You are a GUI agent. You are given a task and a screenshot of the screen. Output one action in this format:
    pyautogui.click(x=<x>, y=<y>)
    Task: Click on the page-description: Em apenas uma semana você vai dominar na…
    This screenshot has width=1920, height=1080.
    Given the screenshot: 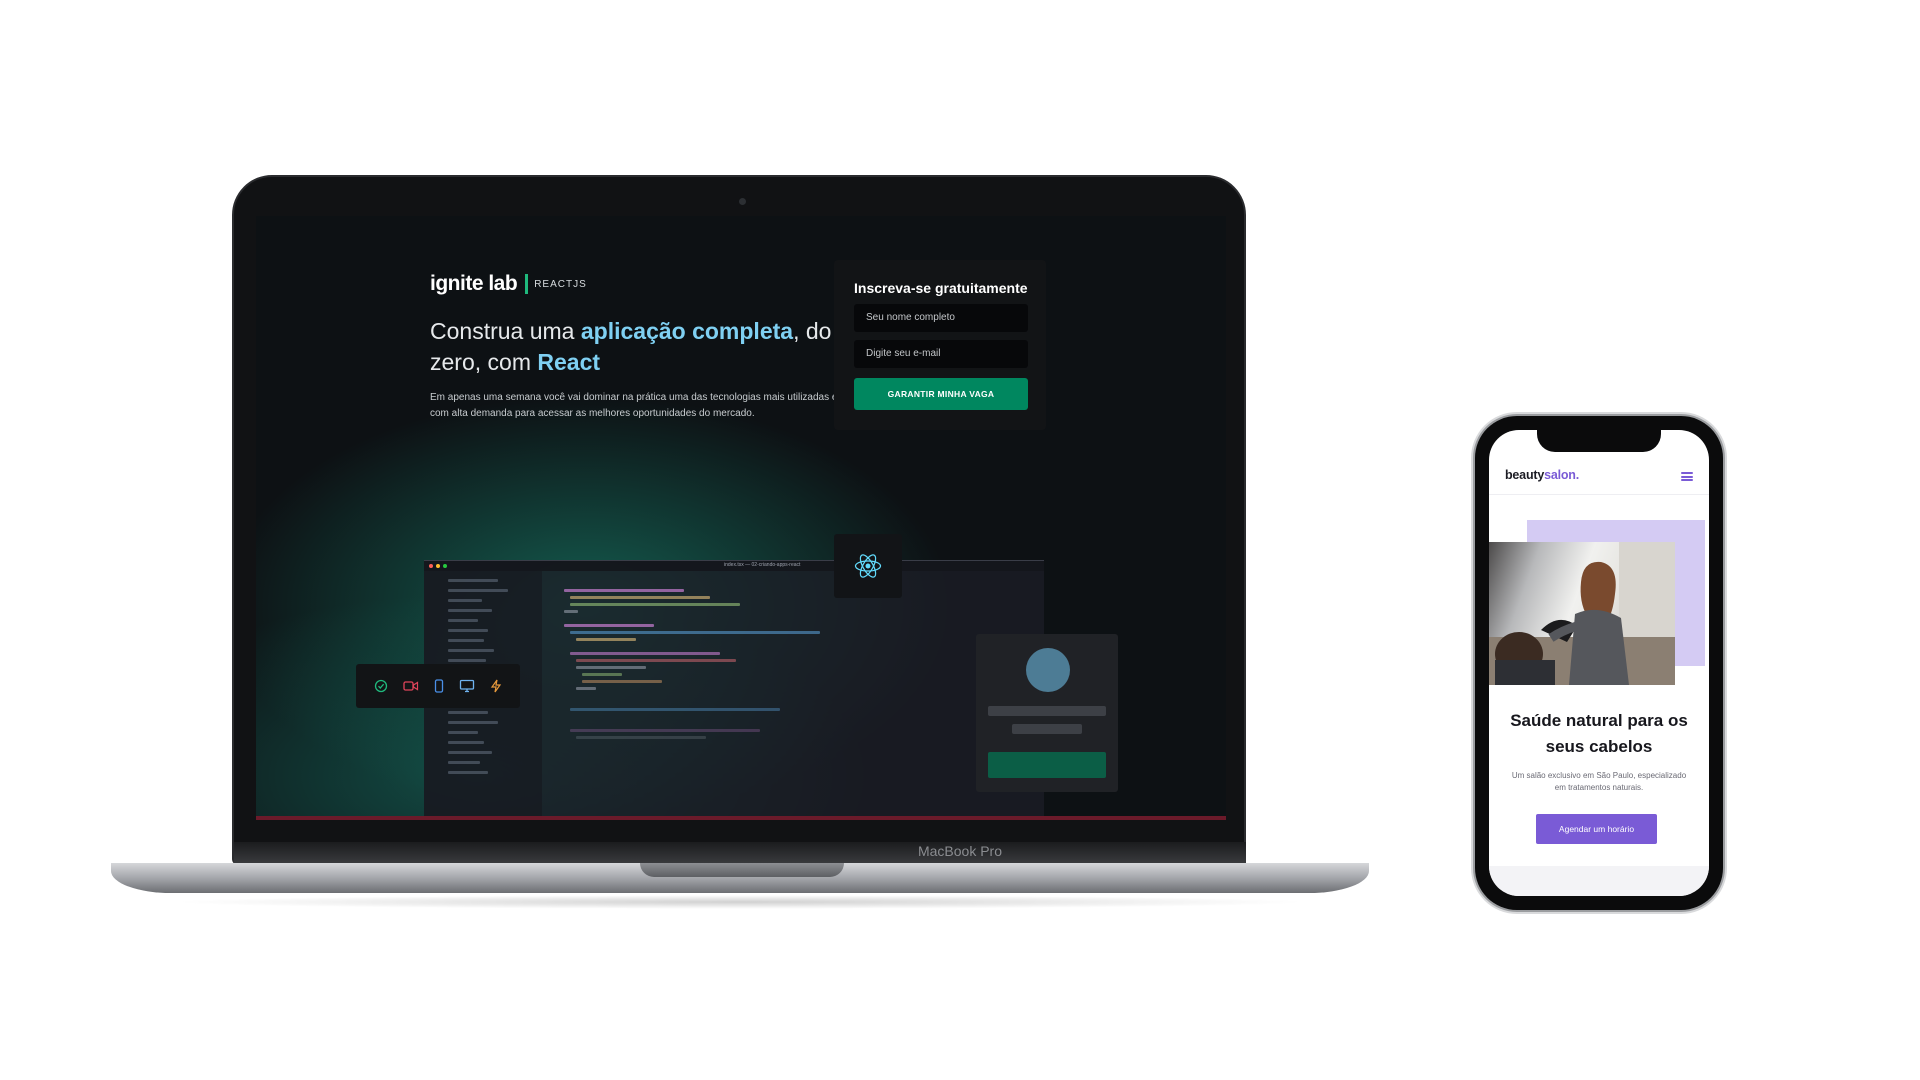 What is the action you would take?
    pyautogui.click(x=634, y=405)
    